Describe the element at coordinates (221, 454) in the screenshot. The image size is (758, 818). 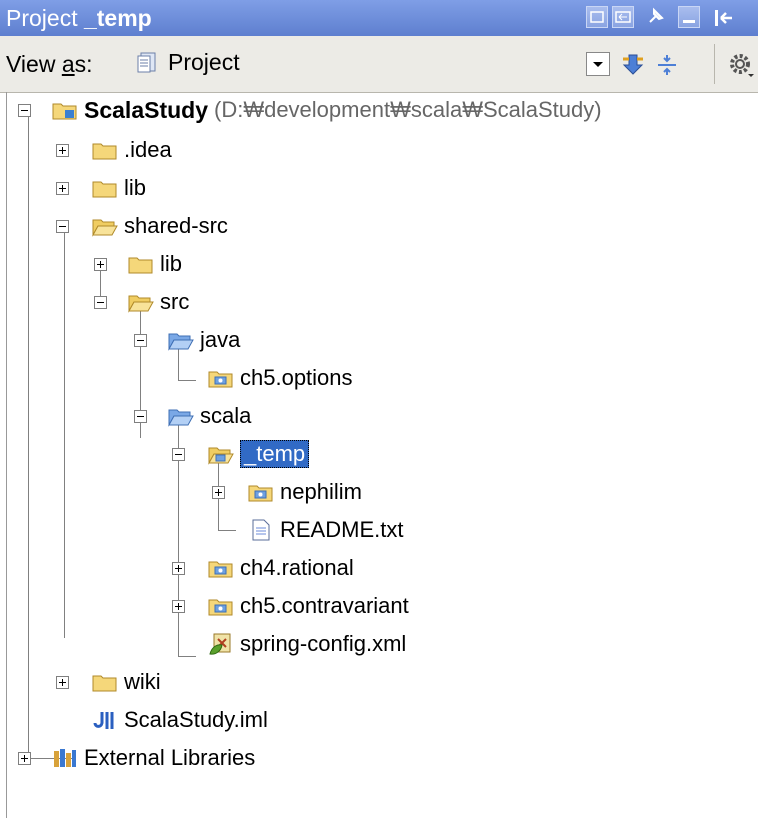
I see `package-open-icon` at that location.